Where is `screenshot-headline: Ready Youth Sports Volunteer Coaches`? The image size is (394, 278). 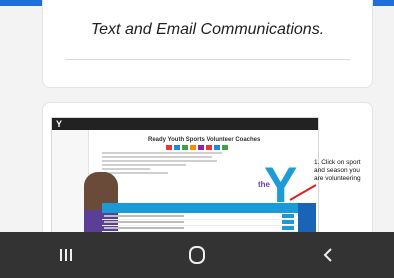 screenshot-headline: Ready Youth Sports Volunteer Coaches is located at coordinates (204, 140).